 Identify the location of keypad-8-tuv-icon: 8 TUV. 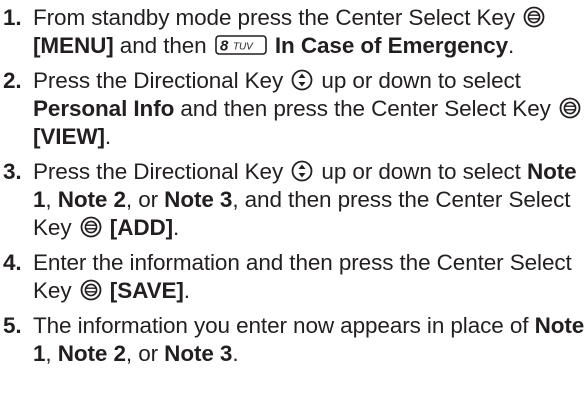
(240, 45).